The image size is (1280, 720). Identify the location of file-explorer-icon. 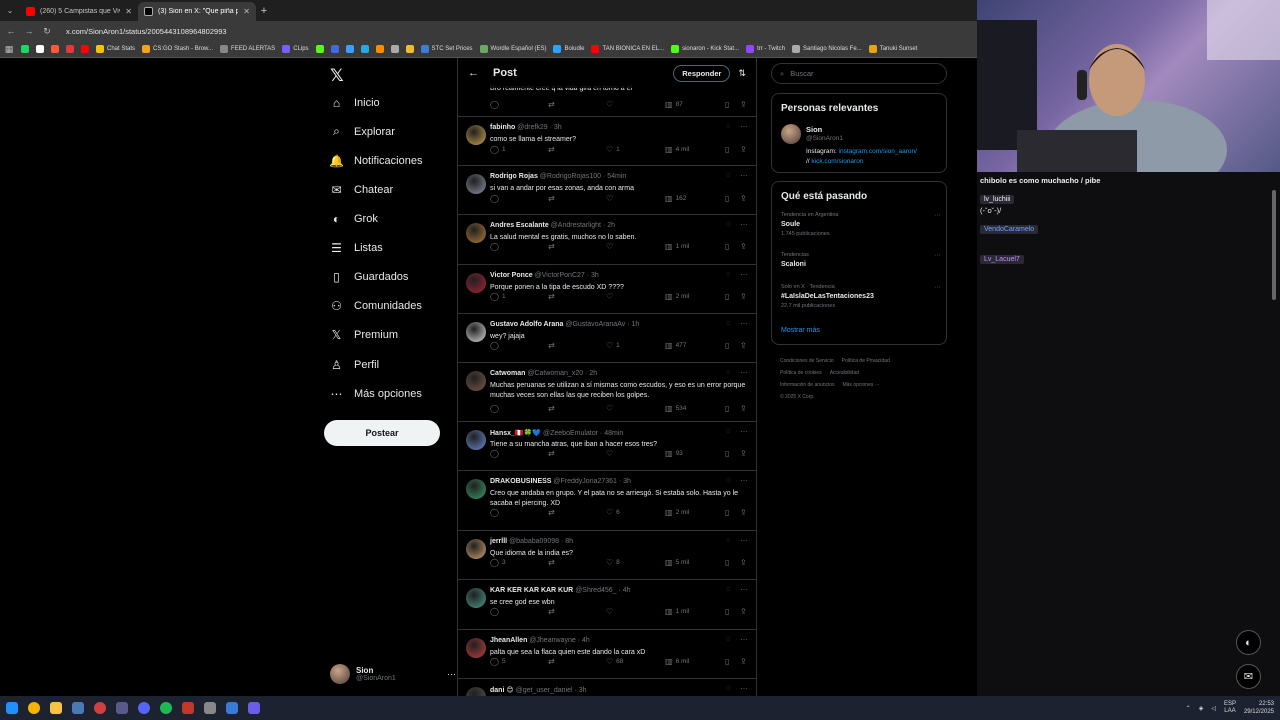
(56, 708).